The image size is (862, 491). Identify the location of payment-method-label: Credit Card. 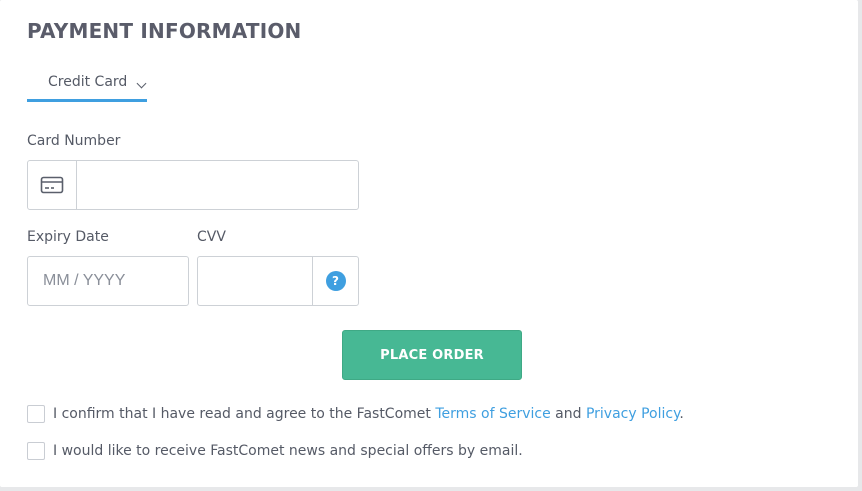
(88, 82).